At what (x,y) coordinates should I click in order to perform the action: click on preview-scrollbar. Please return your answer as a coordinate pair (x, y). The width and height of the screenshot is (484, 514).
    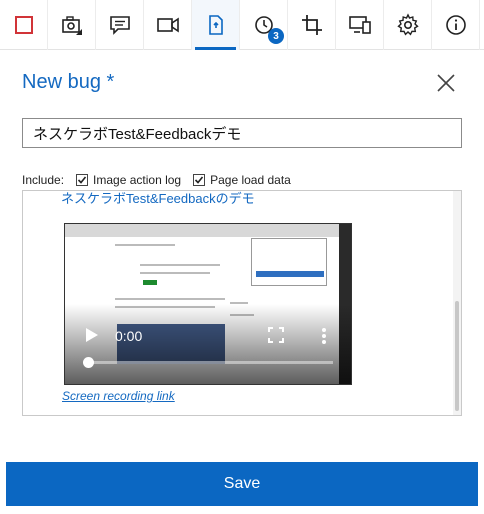
    Looking at the image, I should click on (457, 303).